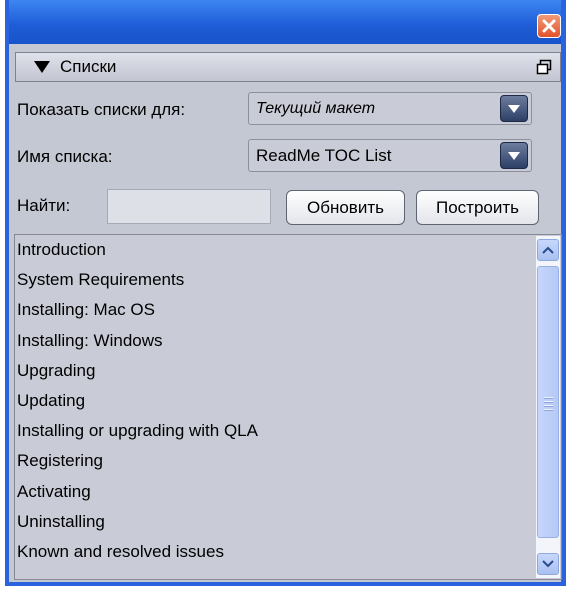  I want to click on build-button: Построить, so click(477, 207).